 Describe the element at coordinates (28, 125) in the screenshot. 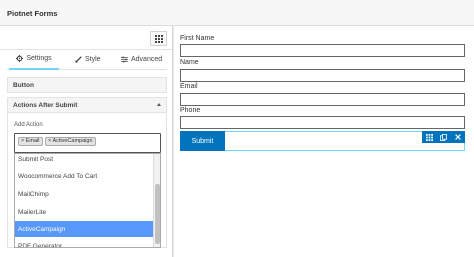

I see `add-action-label: Add Action` at that location.